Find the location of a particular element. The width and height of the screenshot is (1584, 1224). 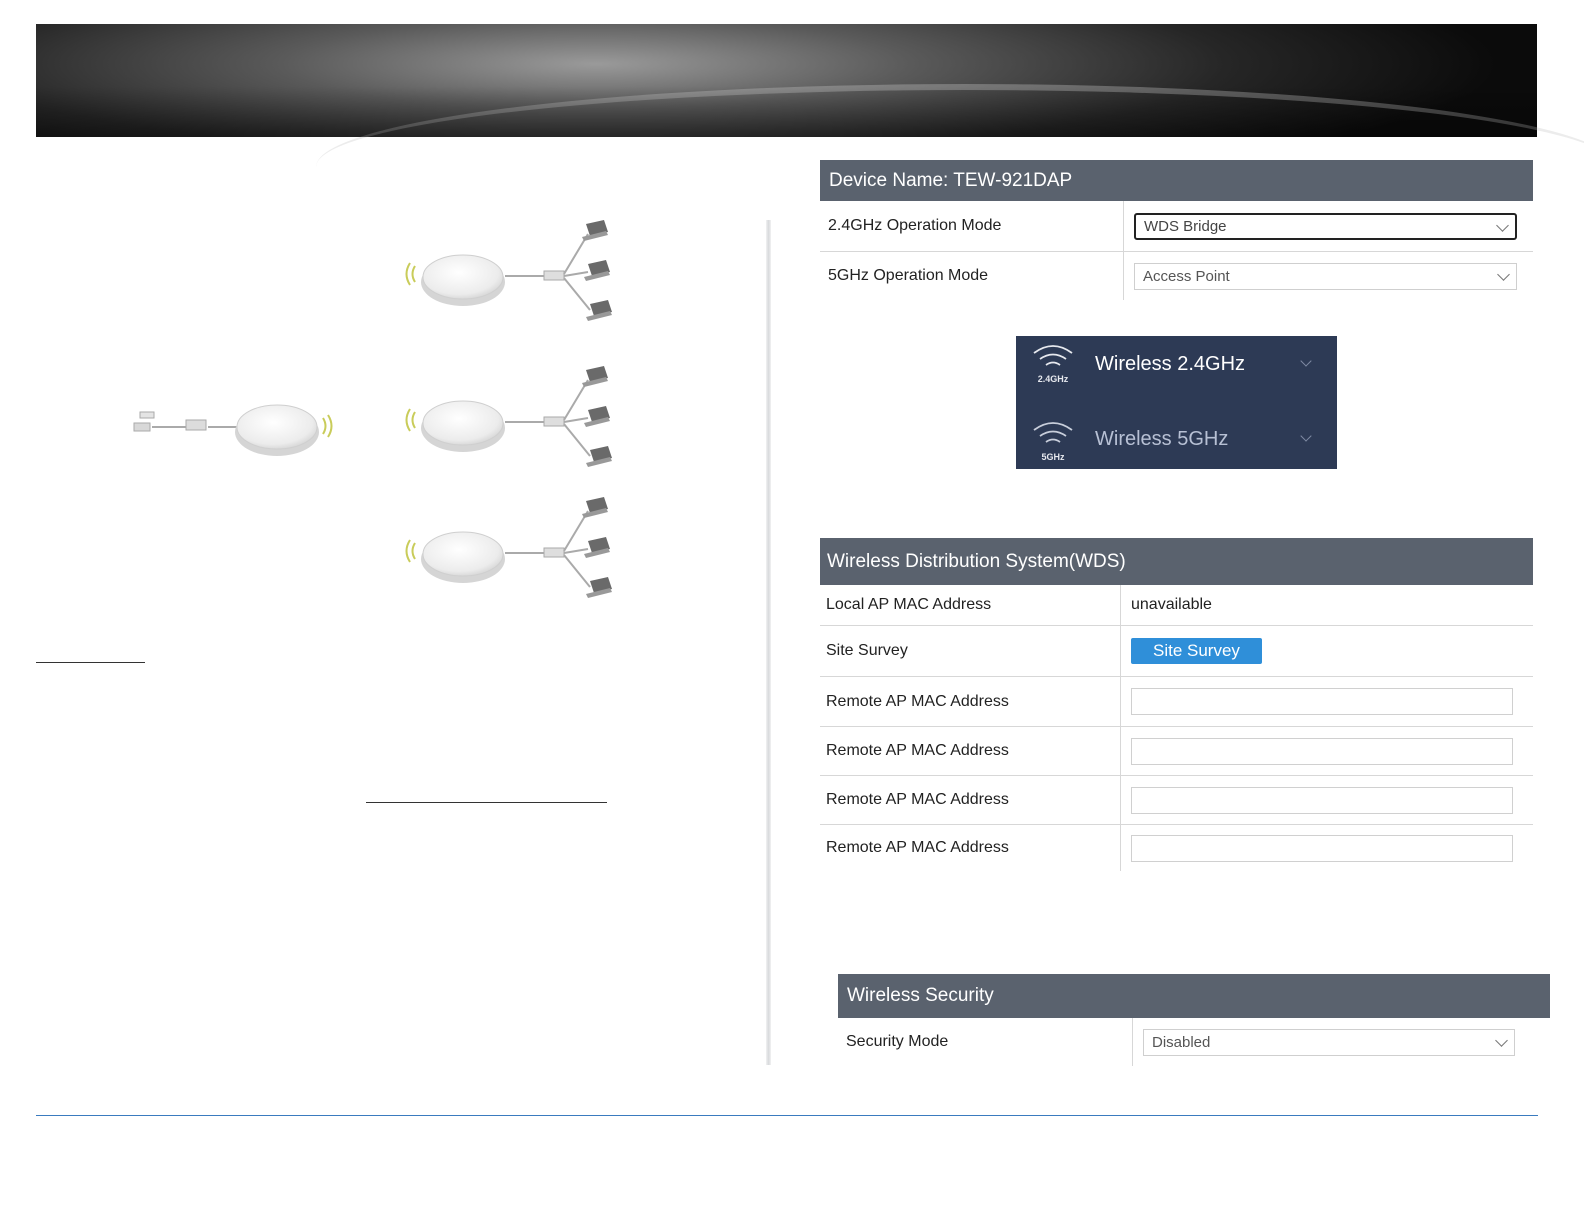

operation-mode-24-value: WDS Bridge is located at coordinates (1185, 226).